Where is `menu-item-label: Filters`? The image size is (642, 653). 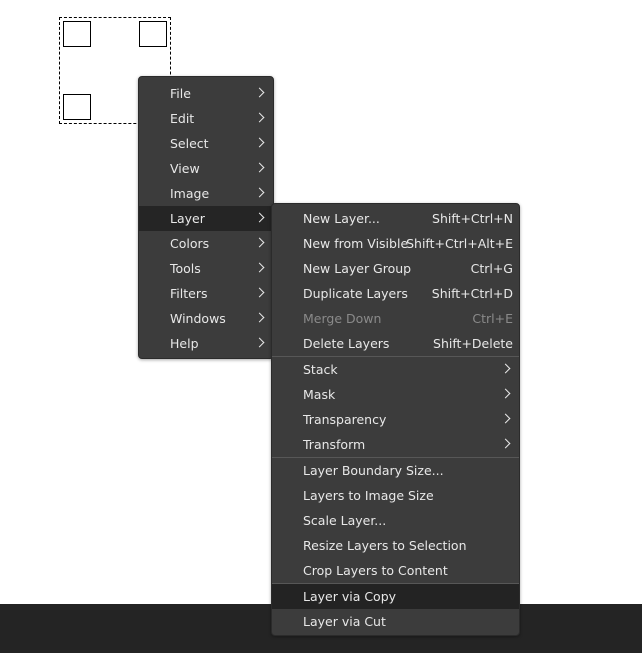
menu-item-label: Filters is located at coordinates (189, 293).